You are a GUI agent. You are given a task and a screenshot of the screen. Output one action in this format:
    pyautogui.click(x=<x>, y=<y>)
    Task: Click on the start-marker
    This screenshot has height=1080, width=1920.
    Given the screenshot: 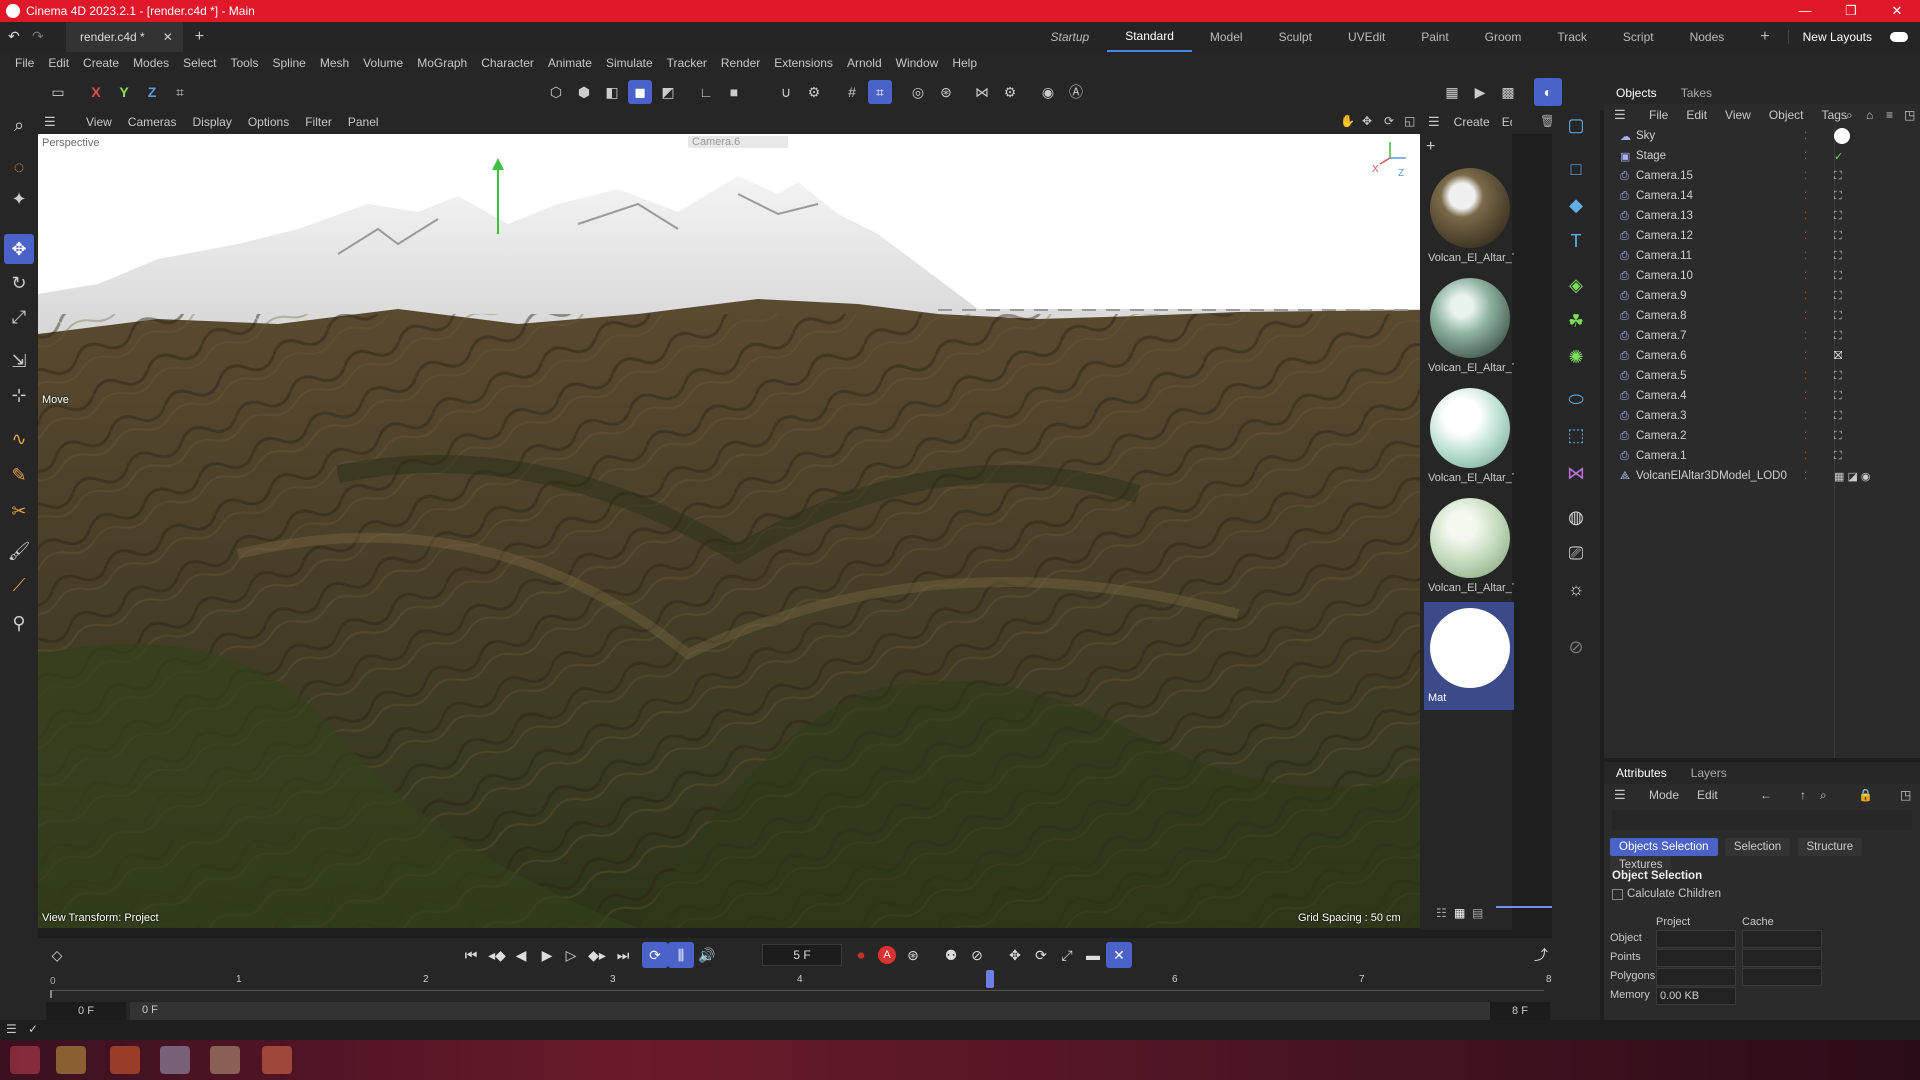 What is the action you would take?
    pyautogui.click(x=51, y=994)
    